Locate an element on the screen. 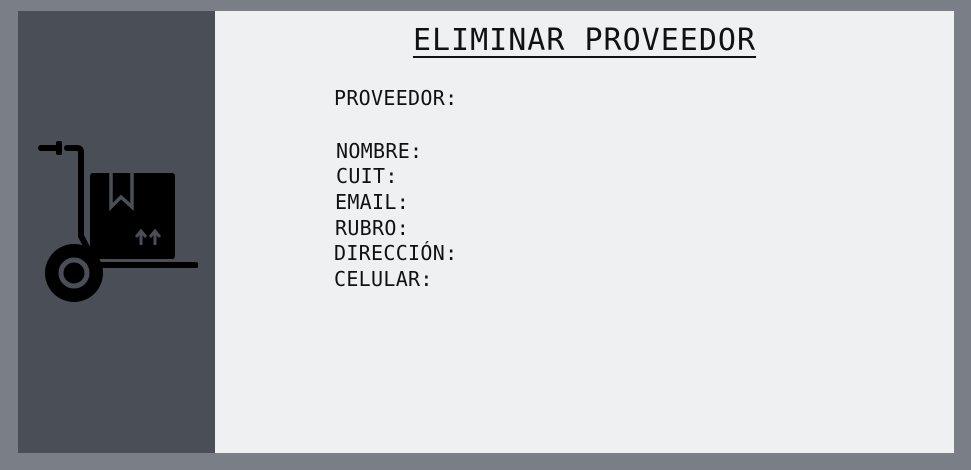 The width and height of the screenshot is (971, 470). nombre-label: NOMBRE: is located at coordinates (379, 151).